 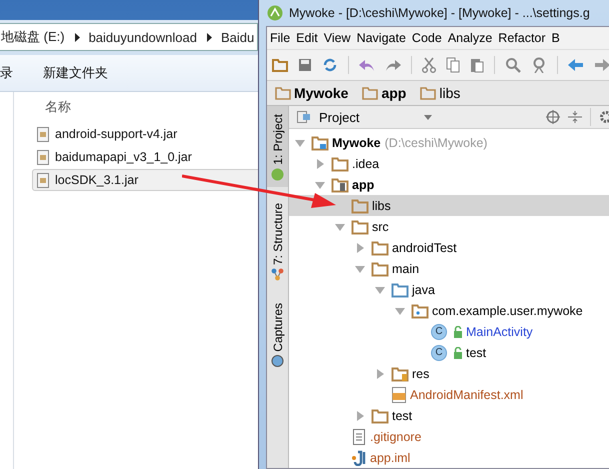 What do you see at coordinates (449, 289) in the screenshot?
I see `tree-item: java` at bounding box center [449, 289].